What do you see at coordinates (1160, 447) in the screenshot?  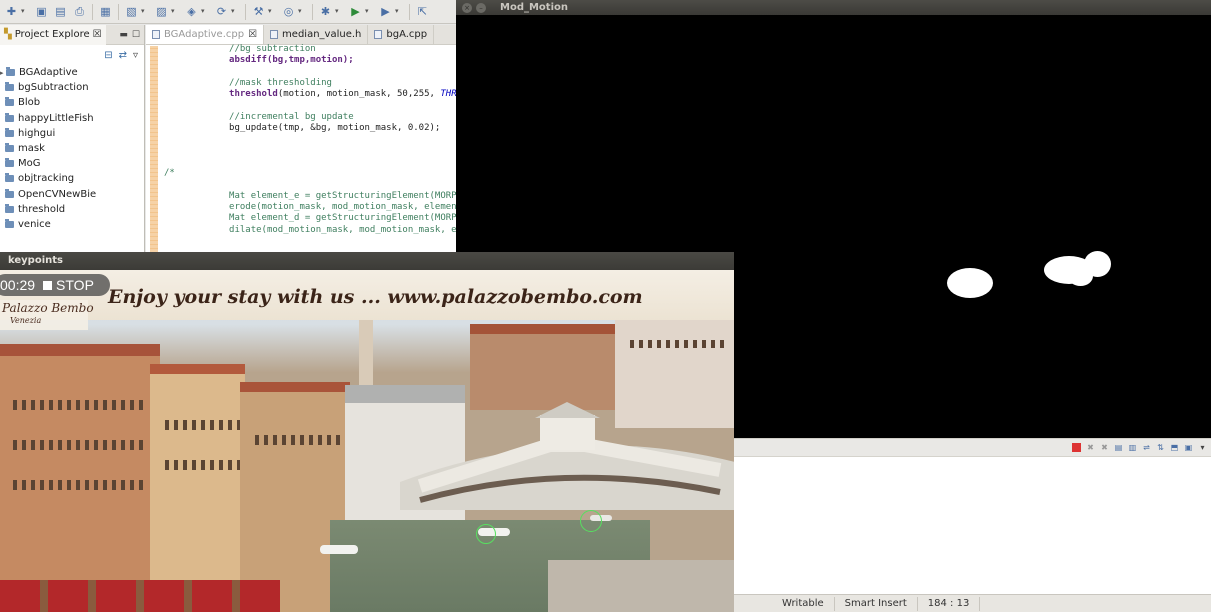 I see `pin-console-icon: ⇅` at bounding box center [1160, 447].